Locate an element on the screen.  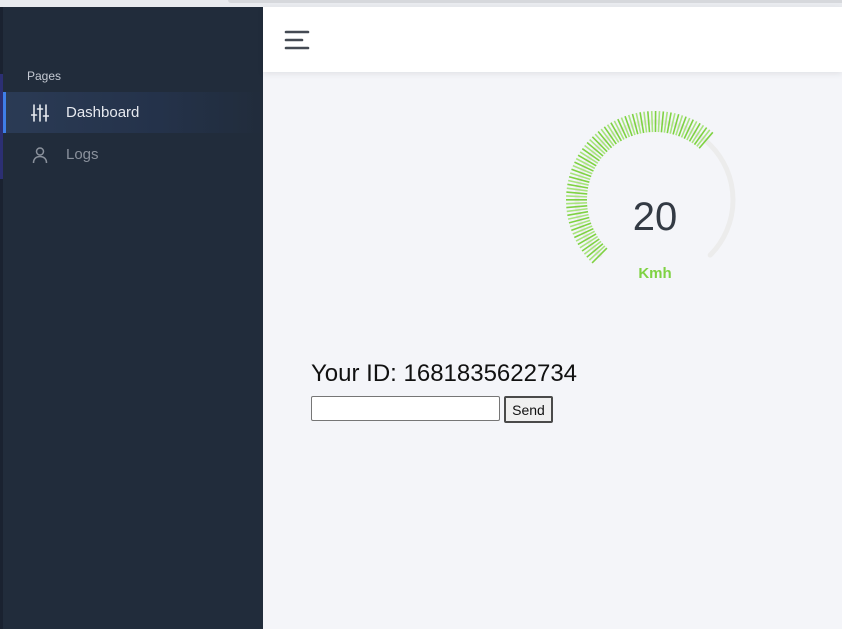
sliders-icon is located at coordinates (40, 113).